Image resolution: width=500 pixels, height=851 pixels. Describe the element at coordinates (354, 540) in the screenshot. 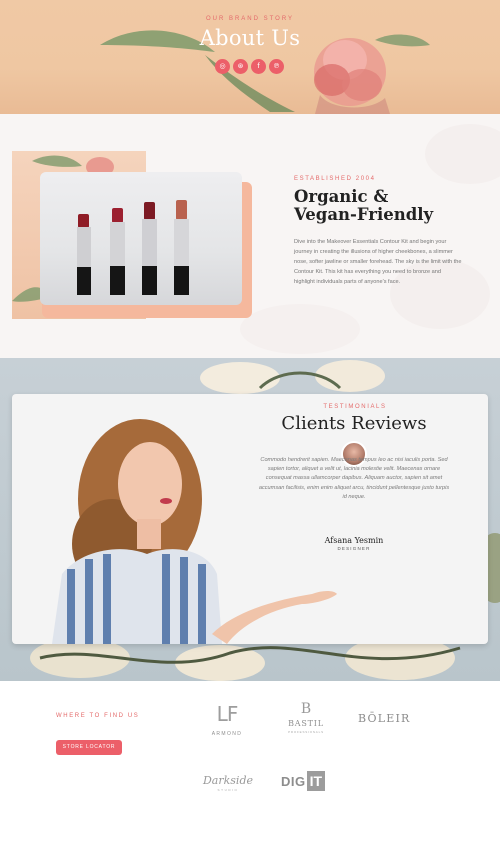

I see `reviewer-name: Afsana Yesmin` at that location.